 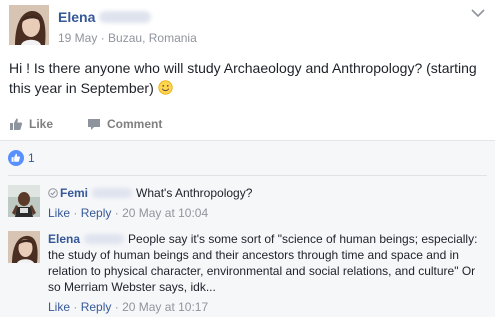 I want to click on like-reaction-icon, so click(x=16, y=158).